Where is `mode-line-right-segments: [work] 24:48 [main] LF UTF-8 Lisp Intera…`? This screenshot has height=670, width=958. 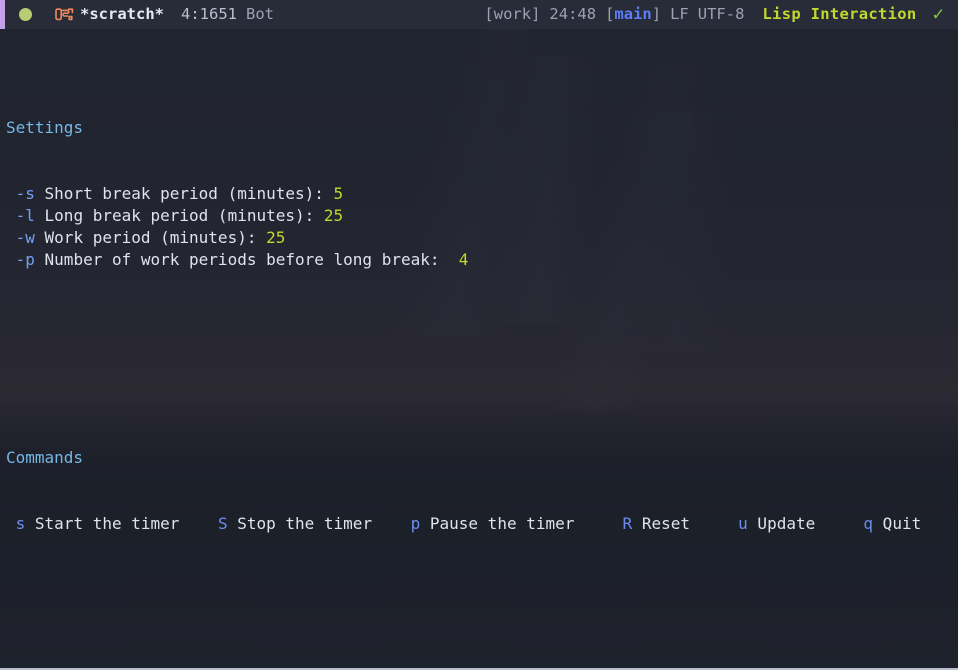
mode-line-right-segments: [work] 24:48 [main] LF UTF-8 Lisp Intera… is located at coordinates (721, 14).